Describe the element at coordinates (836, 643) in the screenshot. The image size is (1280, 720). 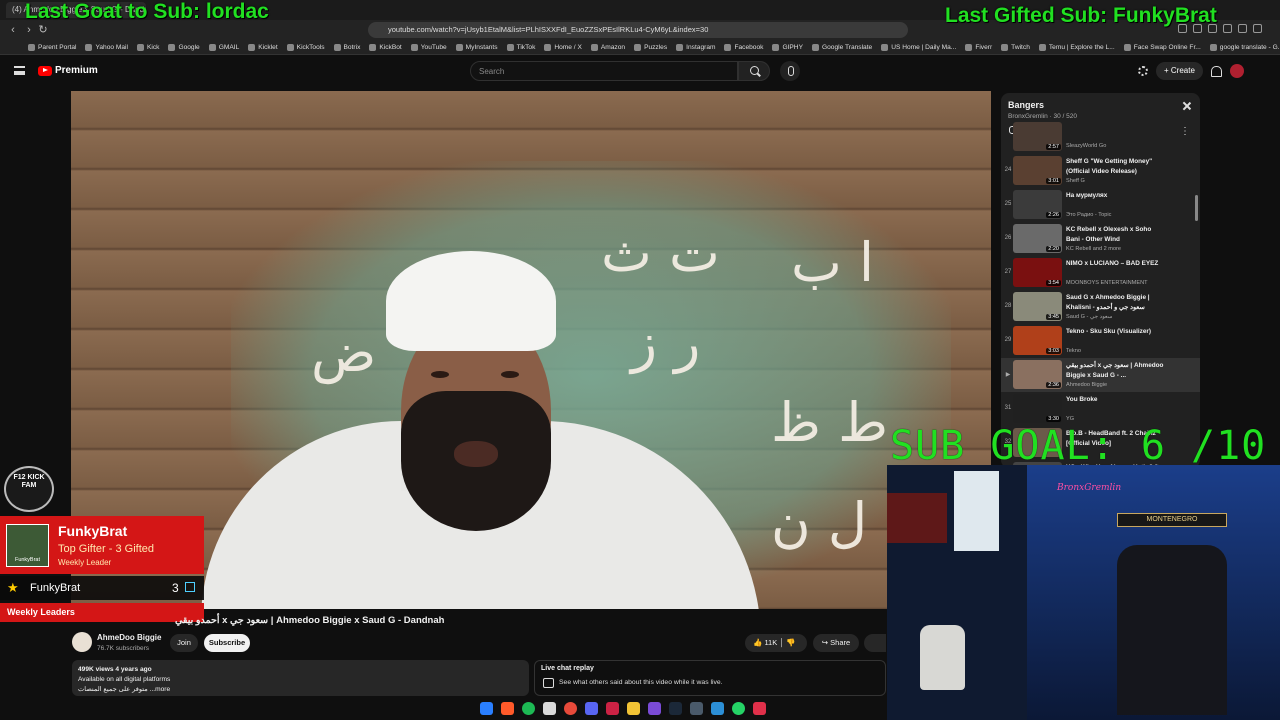
I see `share-button: ↪ Share` at that location.